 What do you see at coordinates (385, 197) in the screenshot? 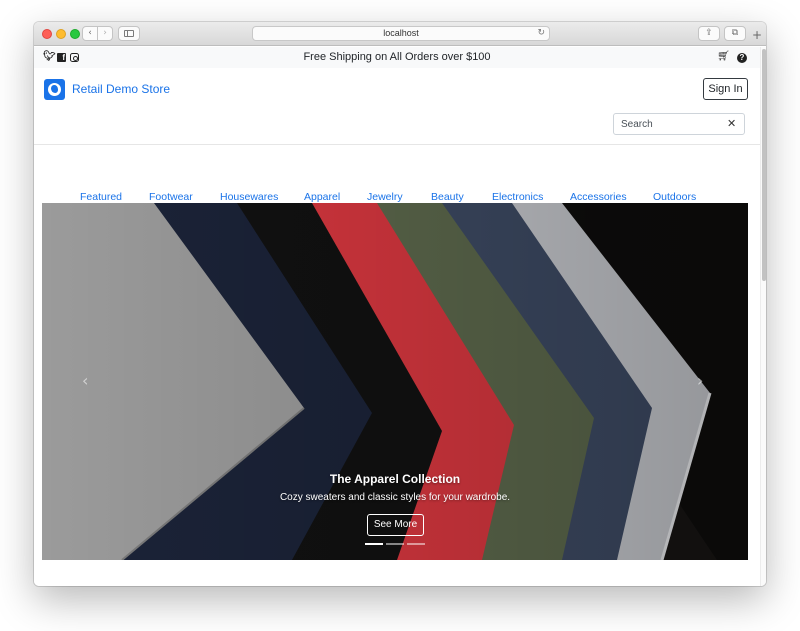
I see `nav-item-jewelry: Jewelry` at bounding box center [385, 197].